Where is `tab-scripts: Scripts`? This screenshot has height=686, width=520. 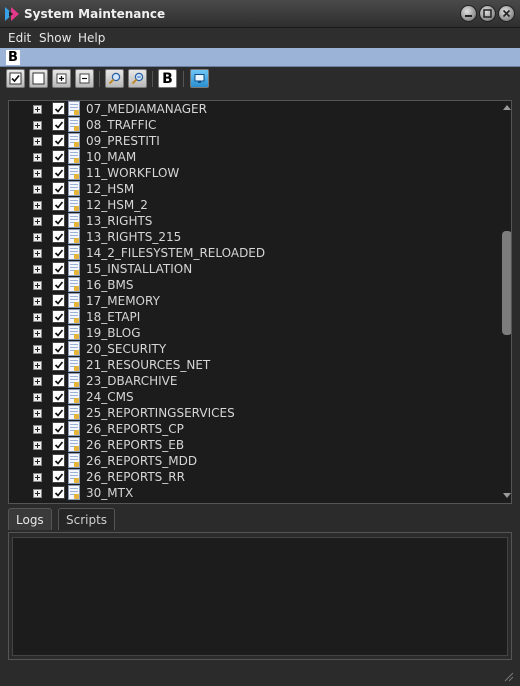 tab-scripts: Scripts is located at coordinates (87, 519).